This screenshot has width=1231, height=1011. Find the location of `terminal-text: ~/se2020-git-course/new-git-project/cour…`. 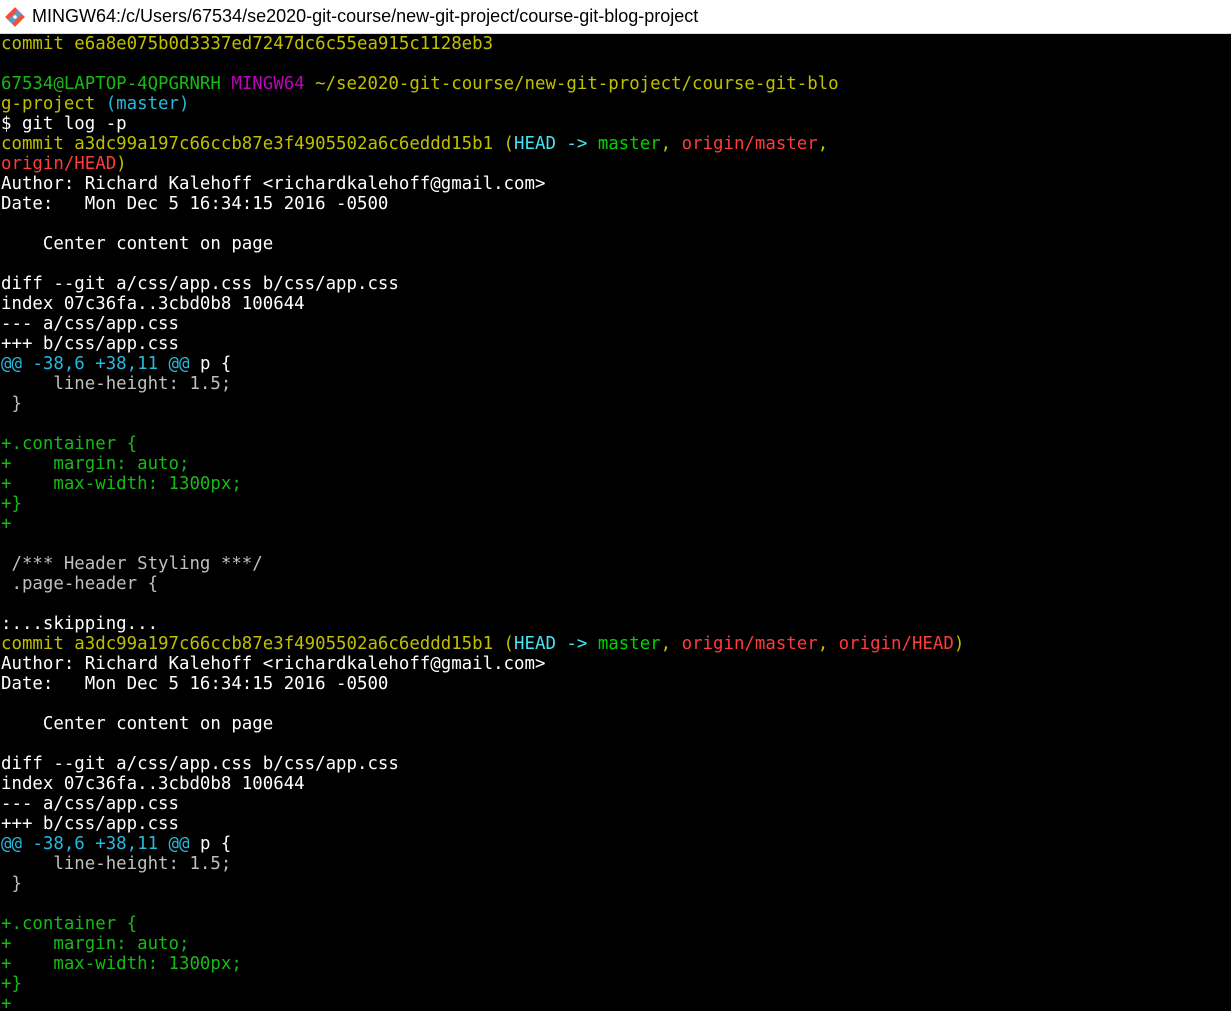

terminal-text: ~/se2020-git-course/new-git-project/cour… is located at coordinates (577, 84).